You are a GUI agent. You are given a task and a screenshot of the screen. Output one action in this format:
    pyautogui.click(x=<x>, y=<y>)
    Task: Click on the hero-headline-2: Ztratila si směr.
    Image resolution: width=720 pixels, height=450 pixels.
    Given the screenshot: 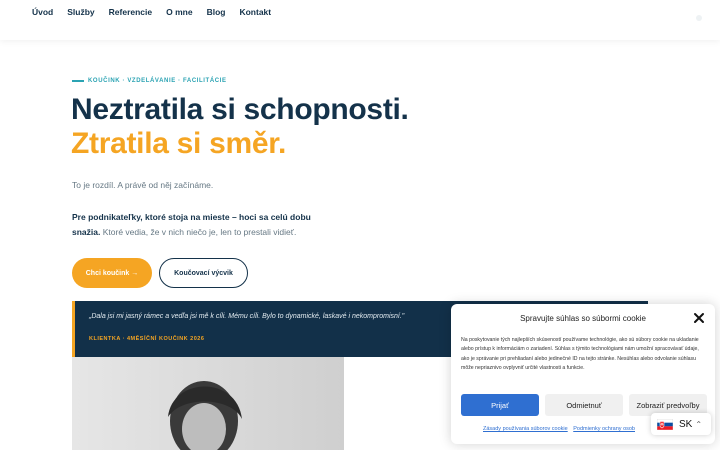 What is the action you would take?
    pyautogui.click(x=179, y=143)
    